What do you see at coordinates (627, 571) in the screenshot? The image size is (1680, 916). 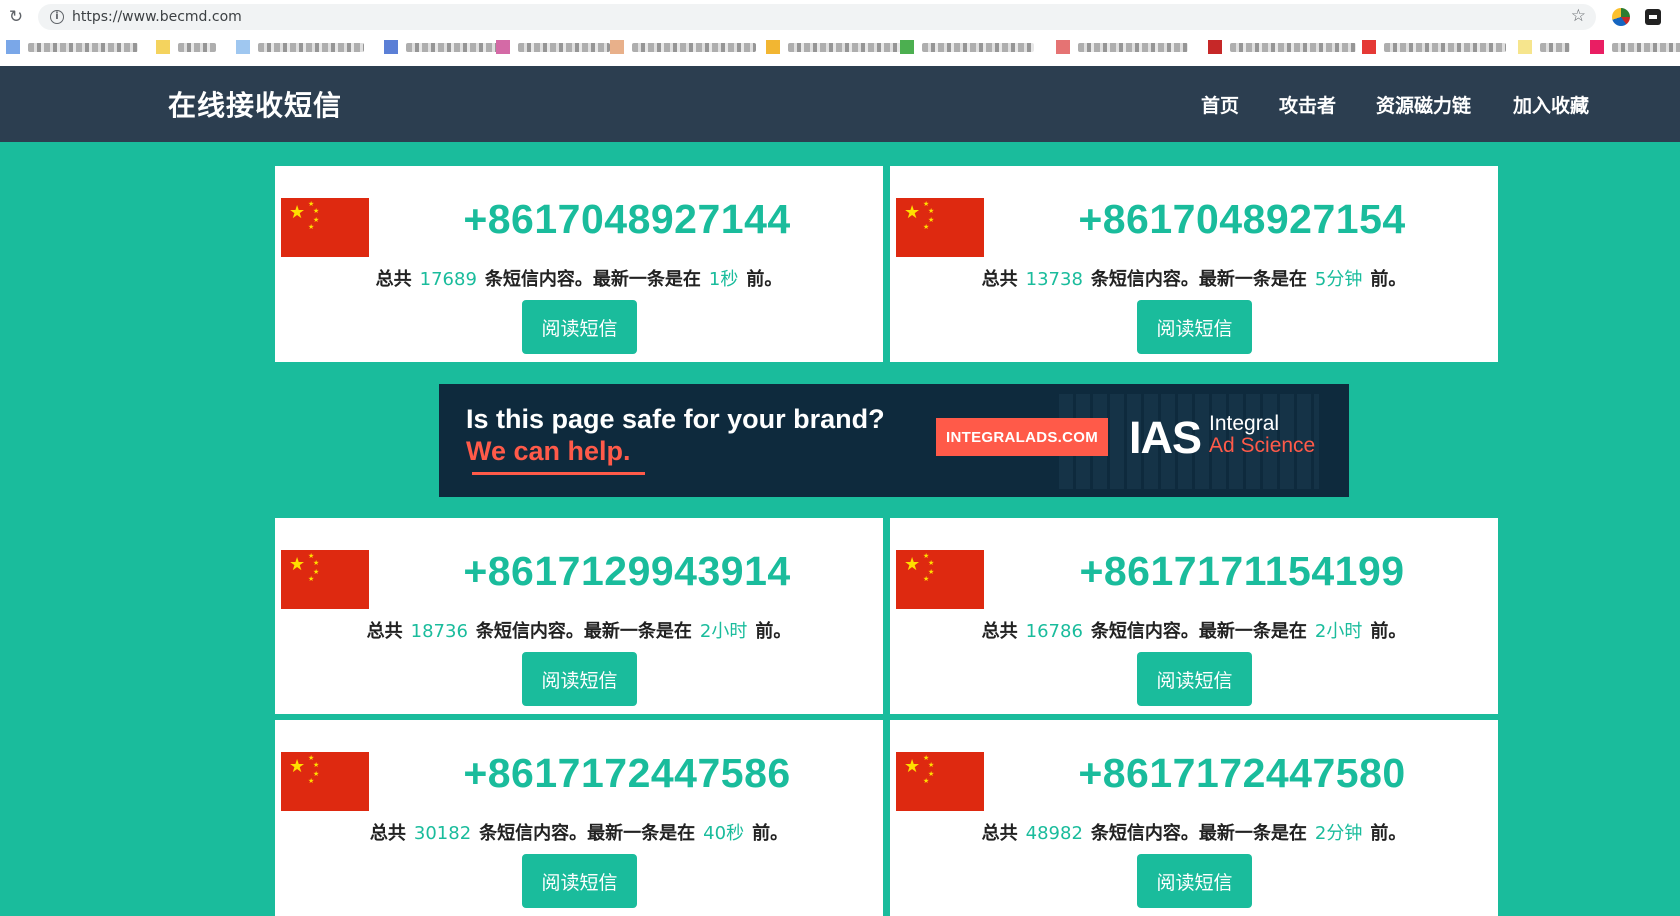 I see `phone-number: +8617129943914` at bounding box center [627, 571].